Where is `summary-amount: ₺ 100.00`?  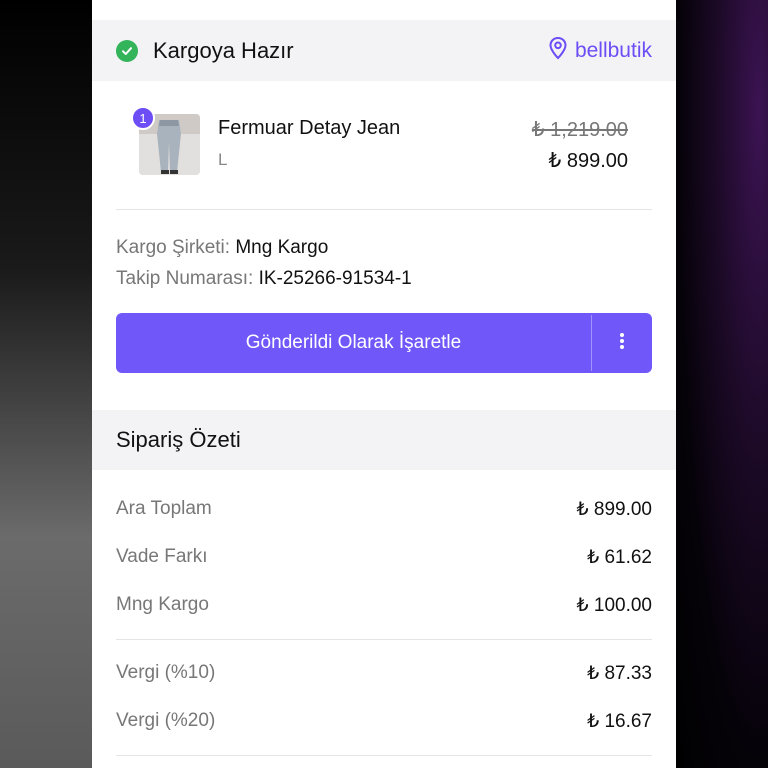 summary-amount: ₺ 100.00 is located at coordinates (614, 605).